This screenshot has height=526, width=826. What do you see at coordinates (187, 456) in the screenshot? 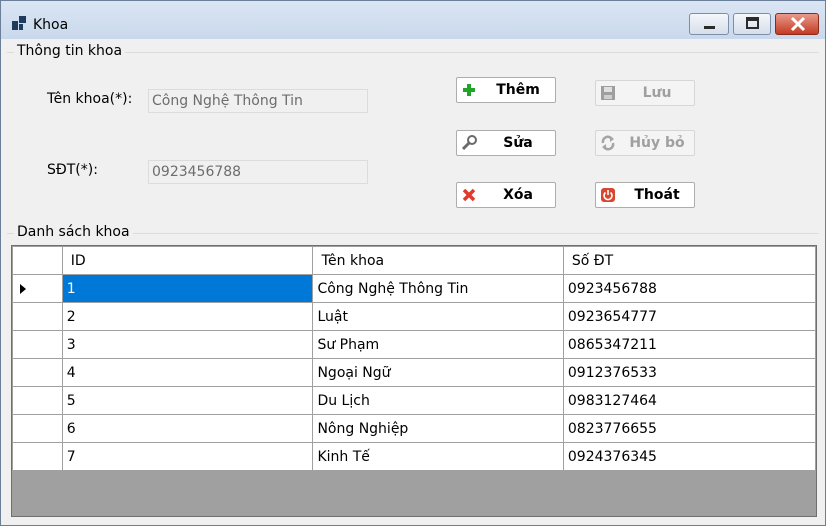
I see `cell-id: 7` at bounding box center [187, 456].